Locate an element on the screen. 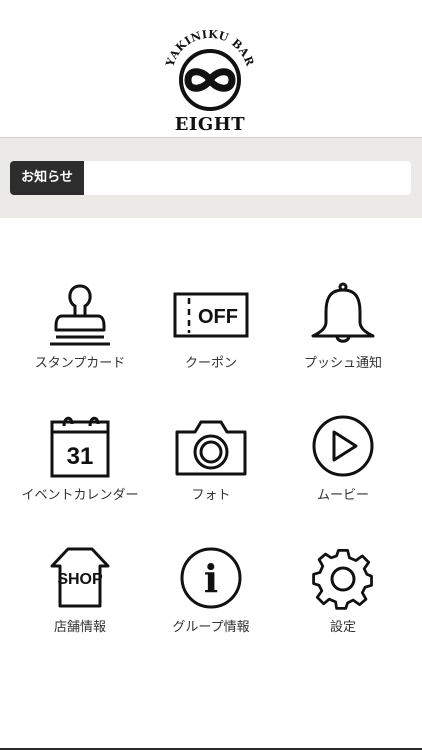  menu-shop-info: SHOP 店舗情報 is located at coordinates (80, 601).